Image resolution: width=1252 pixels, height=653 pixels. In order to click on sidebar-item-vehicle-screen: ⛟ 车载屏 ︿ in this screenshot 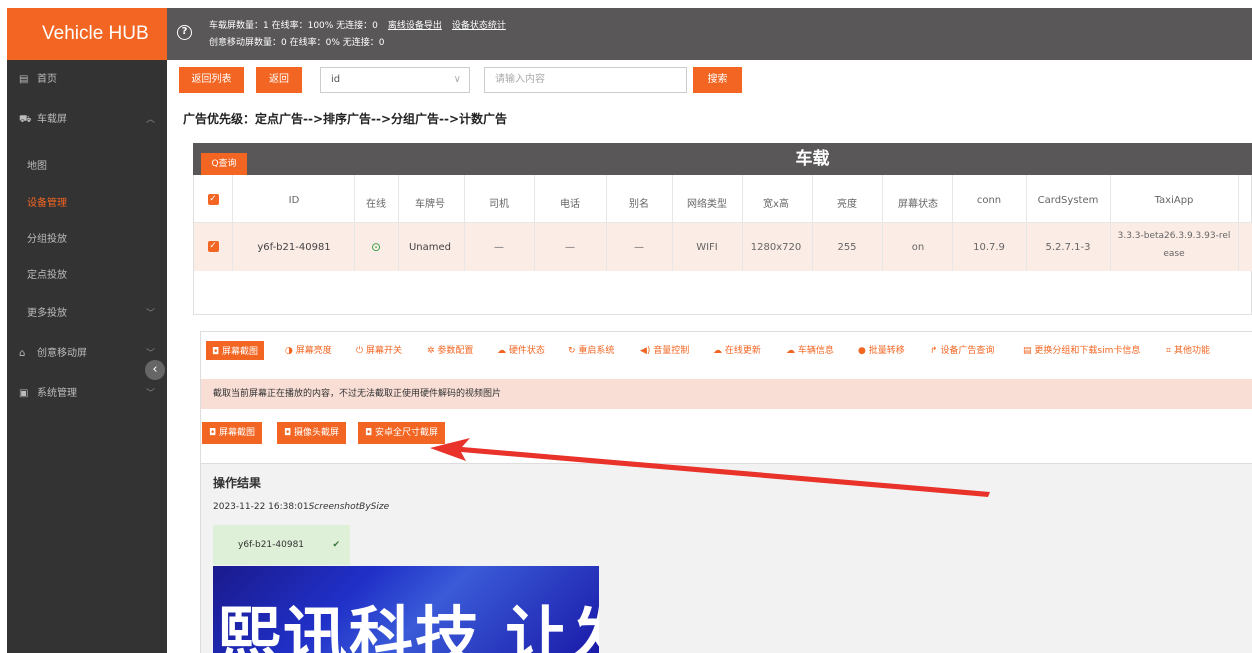, I will do `click(87, 120)`.